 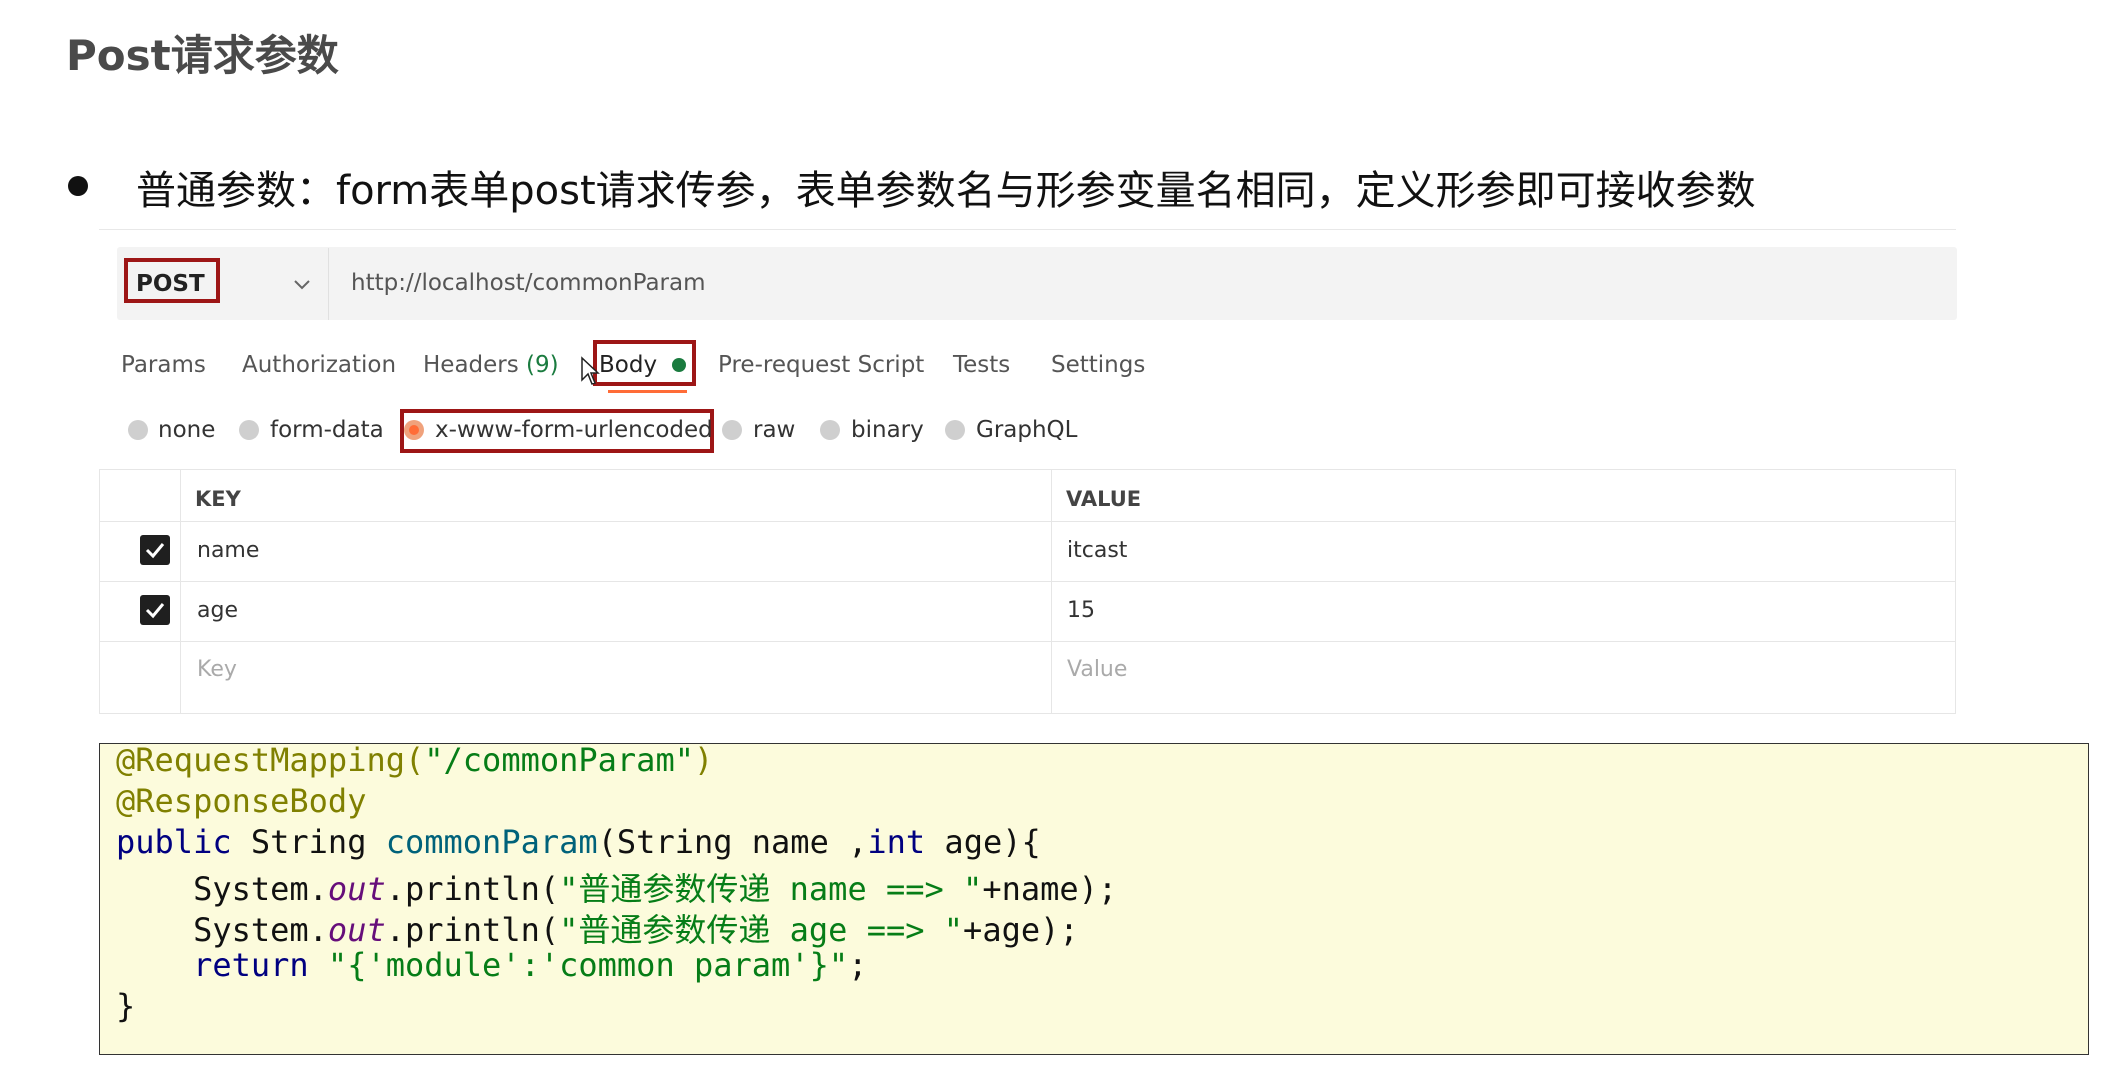 What do you see at coordinates (1131, 283) in the screenshot?
I see `url-input` at bounding box center [1131, 283].